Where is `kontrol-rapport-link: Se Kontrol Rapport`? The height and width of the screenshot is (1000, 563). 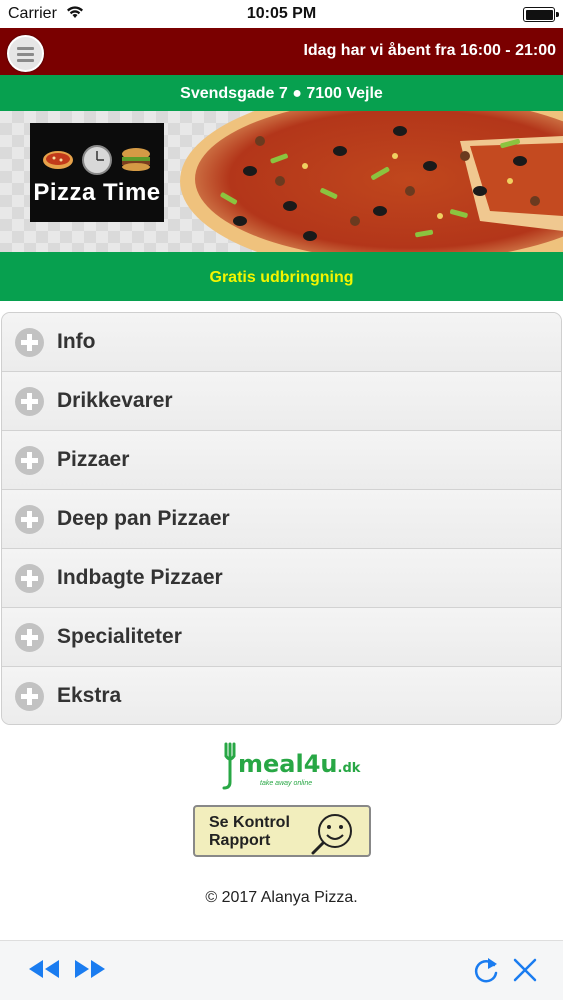
kontrol-rapport-link: Se Kontrol Rapport is located at coordinates (282, 831).